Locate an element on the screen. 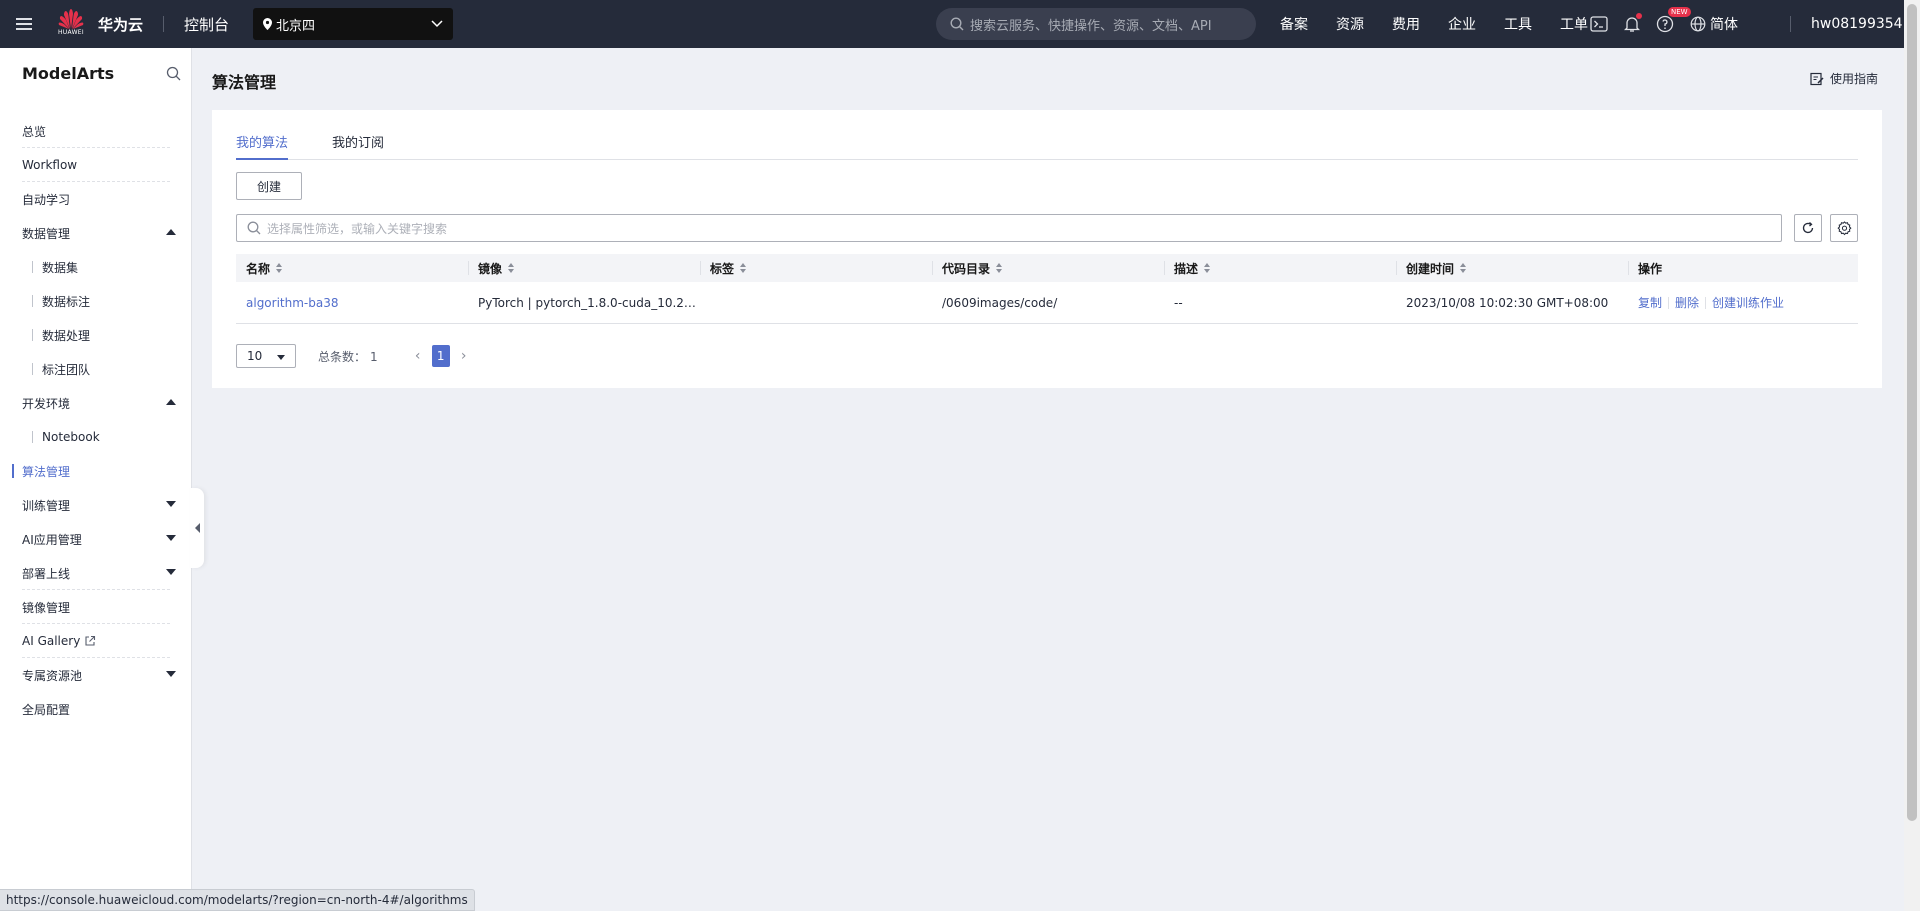  sidebar-item-label: 标注团队 is located at coordinates (66, 369).